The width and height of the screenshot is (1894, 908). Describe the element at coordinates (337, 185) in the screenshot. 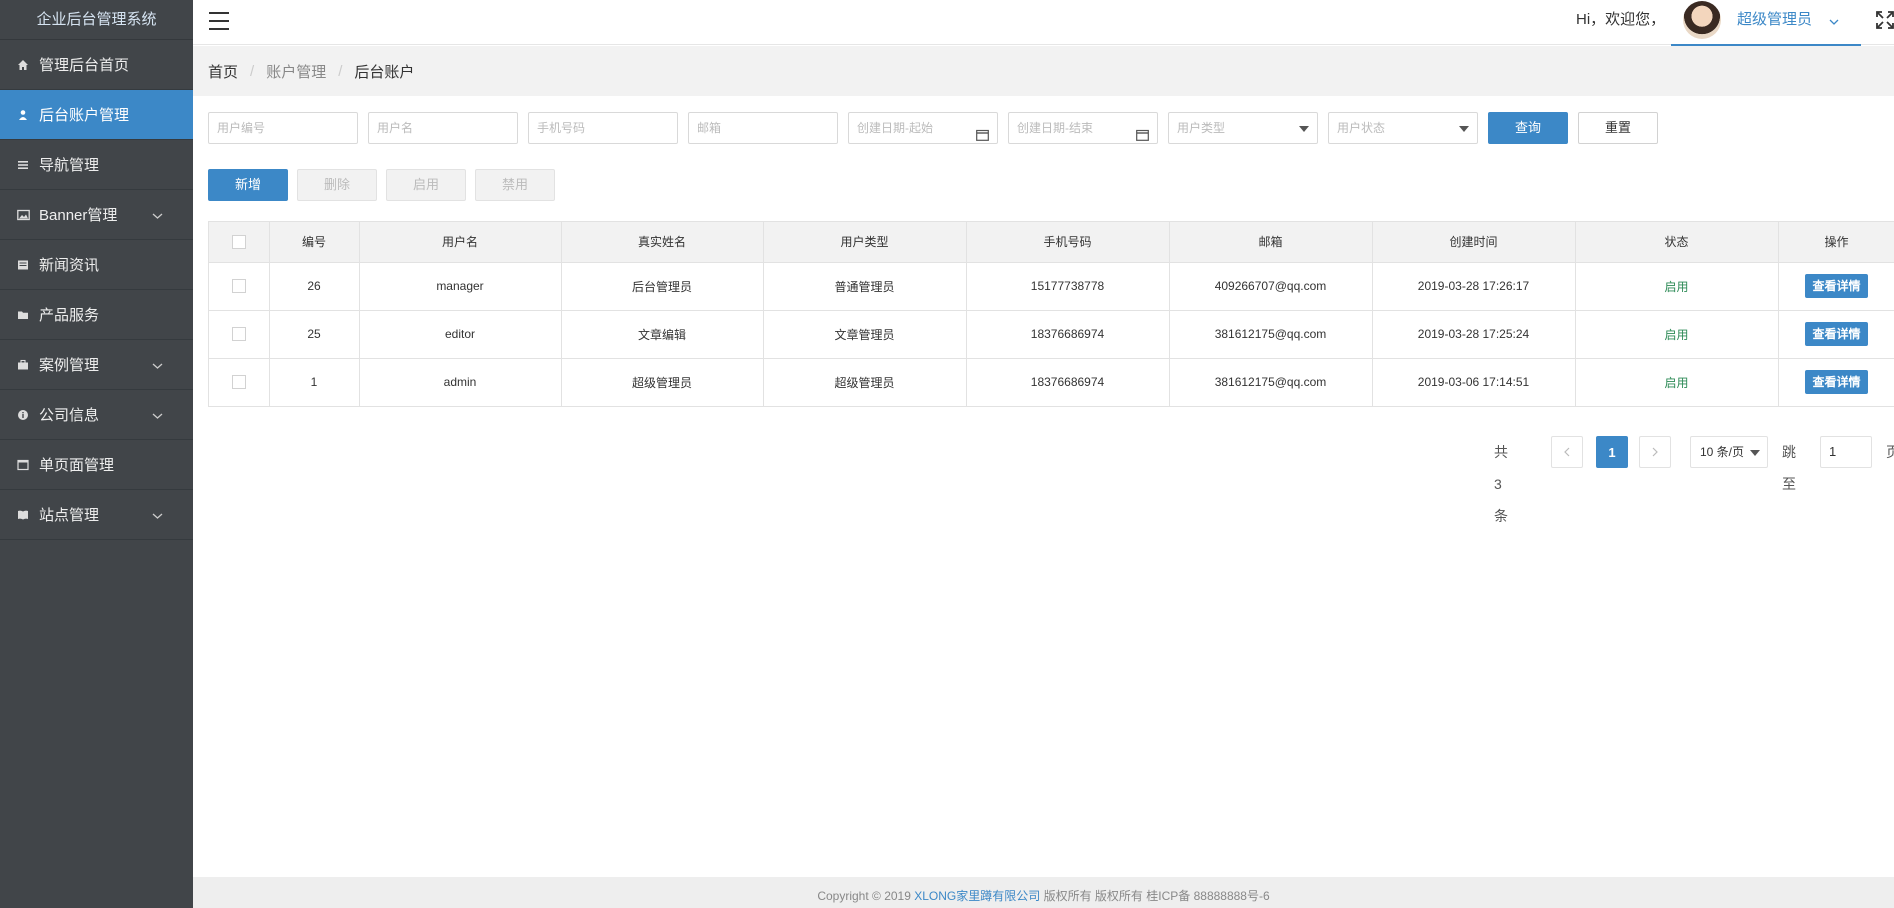

I see `delete-button: 删除` at that location.